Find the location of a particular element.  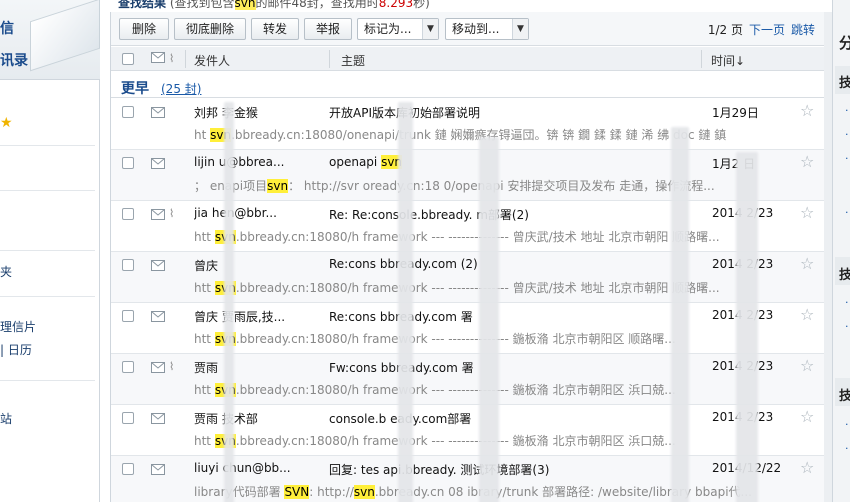

sidebar-item-site: 站 is located at coordinates (6, 418).